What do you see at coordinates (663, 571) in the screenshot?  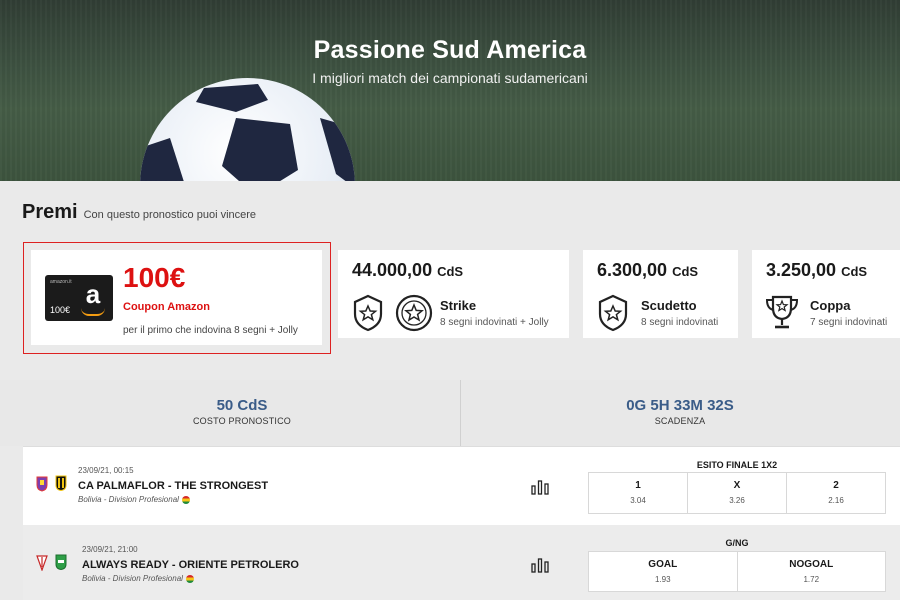 I see `bet-option-goal: GOAL 1.93` at bounding box center [663, 571].